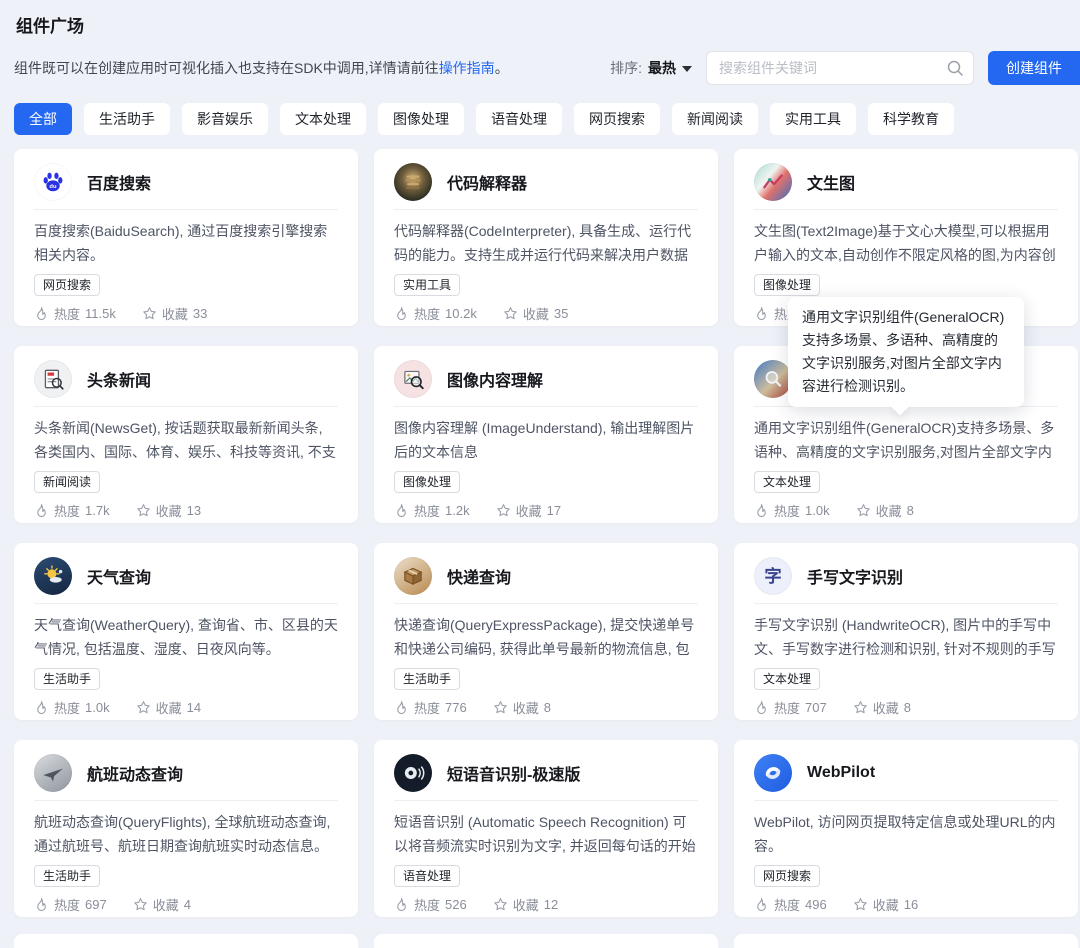 This screenshot has width=1080, height=948. I want to click on category-tag: 新闻阅读, so click(67, 482).